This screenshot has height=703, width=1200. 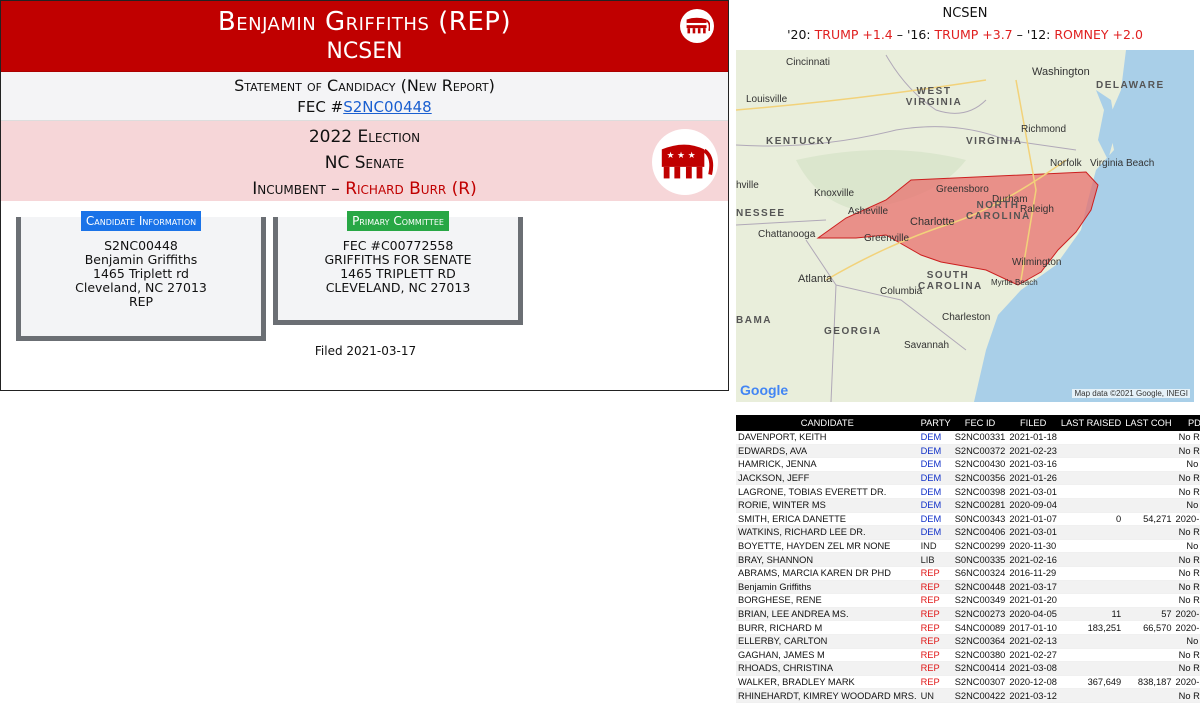 What do you see at coordinates (761, 213) in the screenshot?
I see `state-label: NESSEE` at bounding box center [761, 213].